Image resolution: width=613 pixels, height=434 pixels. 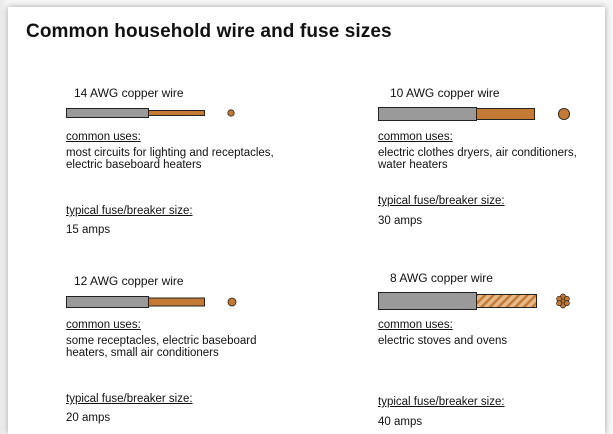 What do you see at coordinates (129, 281) in the screenshot?
I see `wire-label: 12 AWG copper wire` at bounding box center [129, 281].